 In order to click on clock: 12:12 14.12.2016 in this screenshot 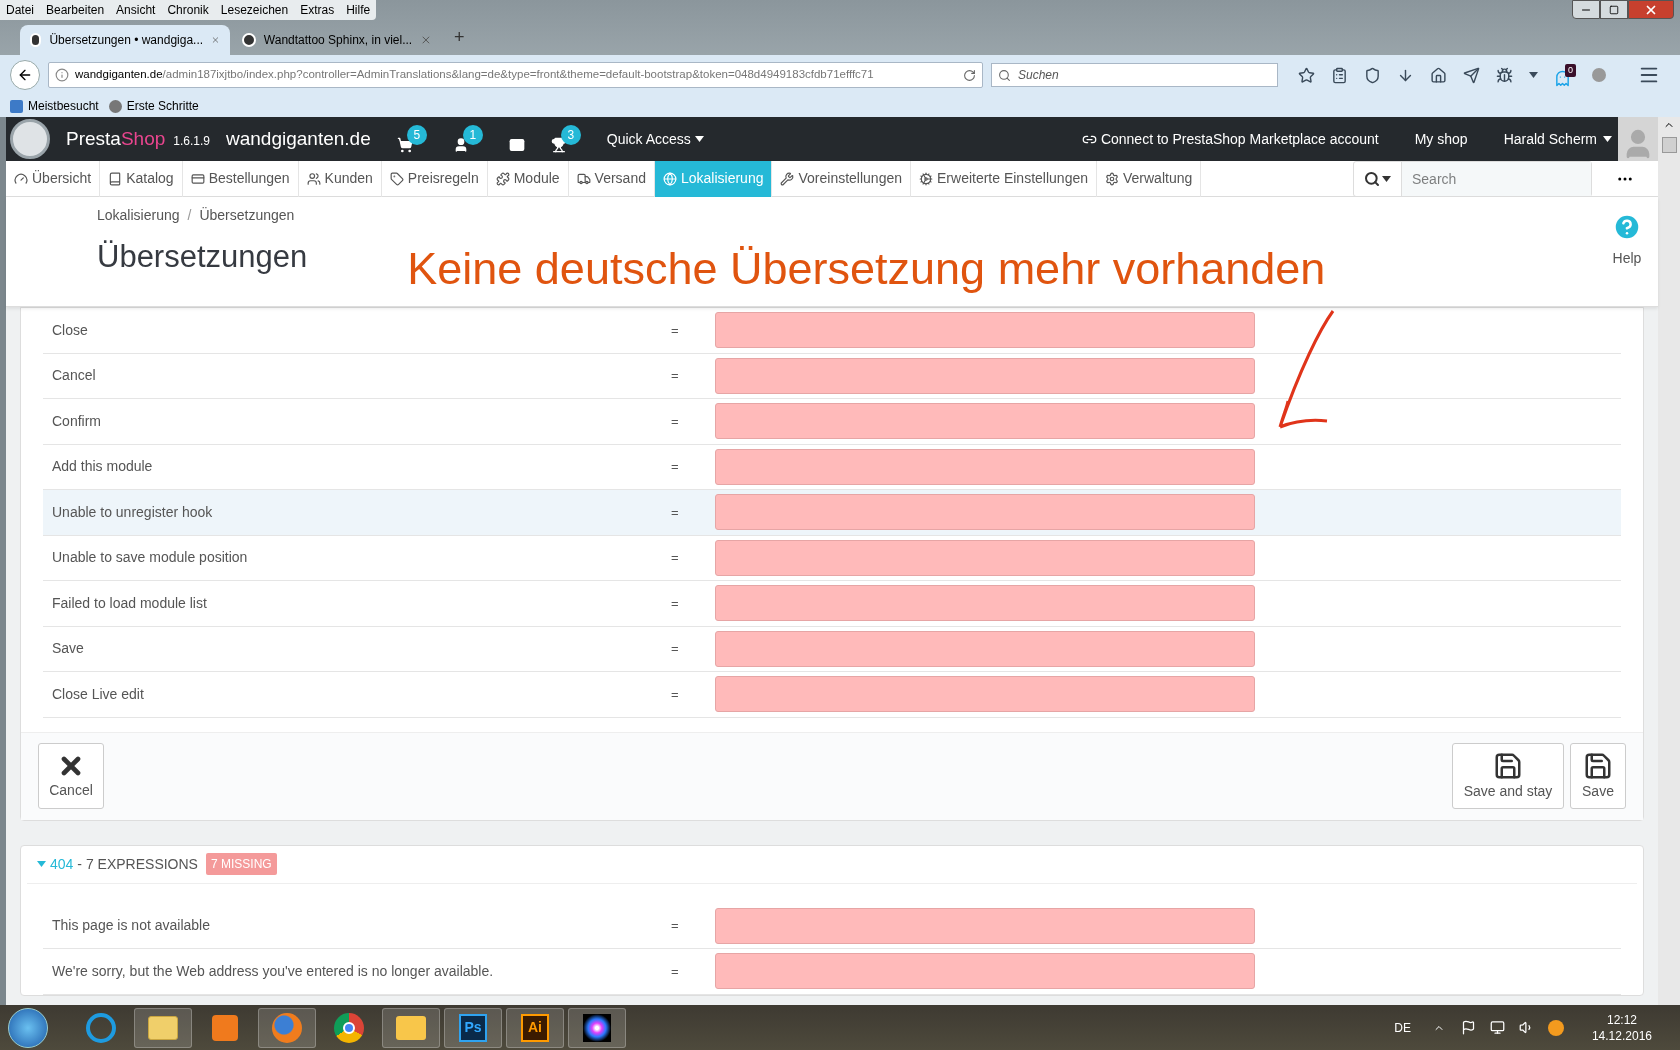, I will do `click(1621, 1027)`.